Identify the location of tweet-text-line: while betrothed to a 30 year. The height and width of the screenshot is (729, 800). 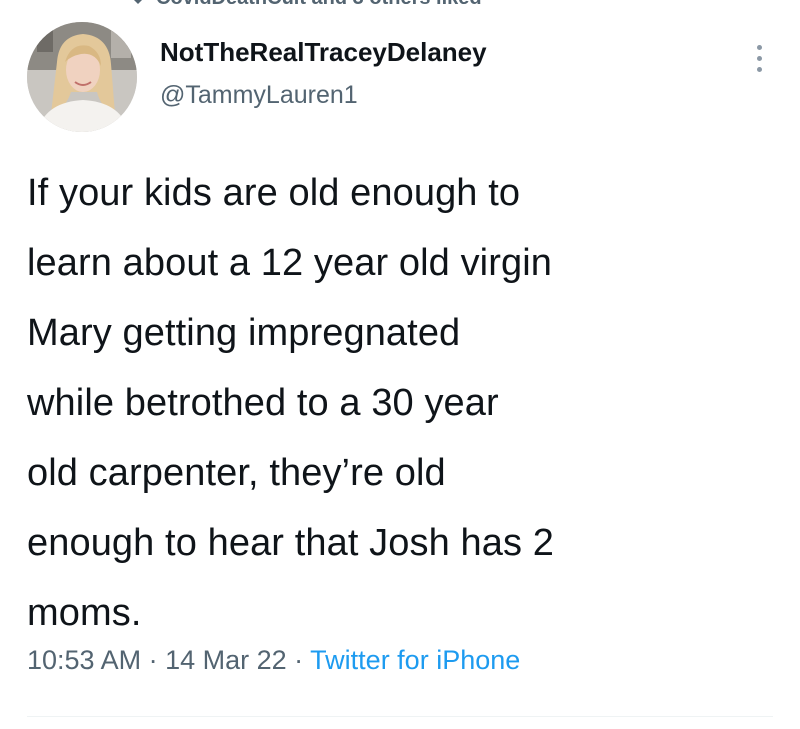
(263, 403).